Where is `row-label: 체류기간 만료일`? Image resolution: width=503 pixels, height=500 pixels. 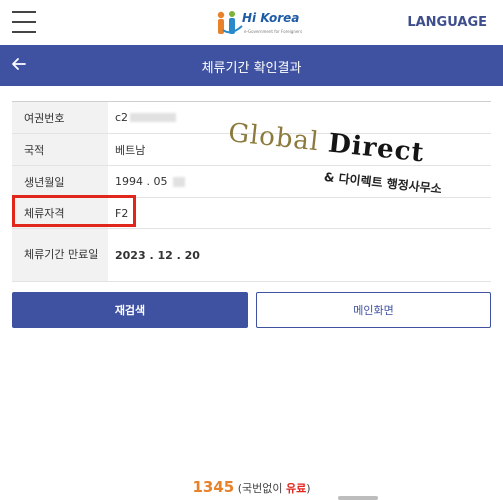 row-label: 체류기간 만료일 is located at coordinates (60, 255).